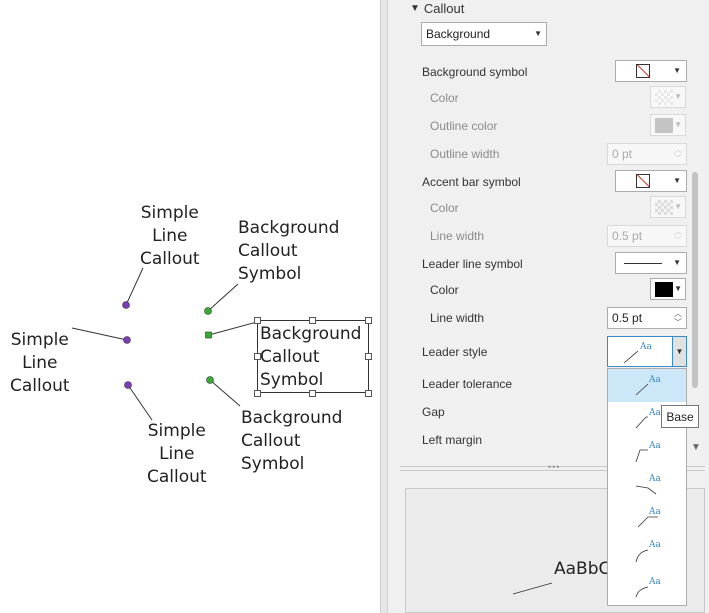 The height and width of the screenshot is (613, 709). I want to click on callout-label-simple-top: Simple Line Callout, so click(170, 236).